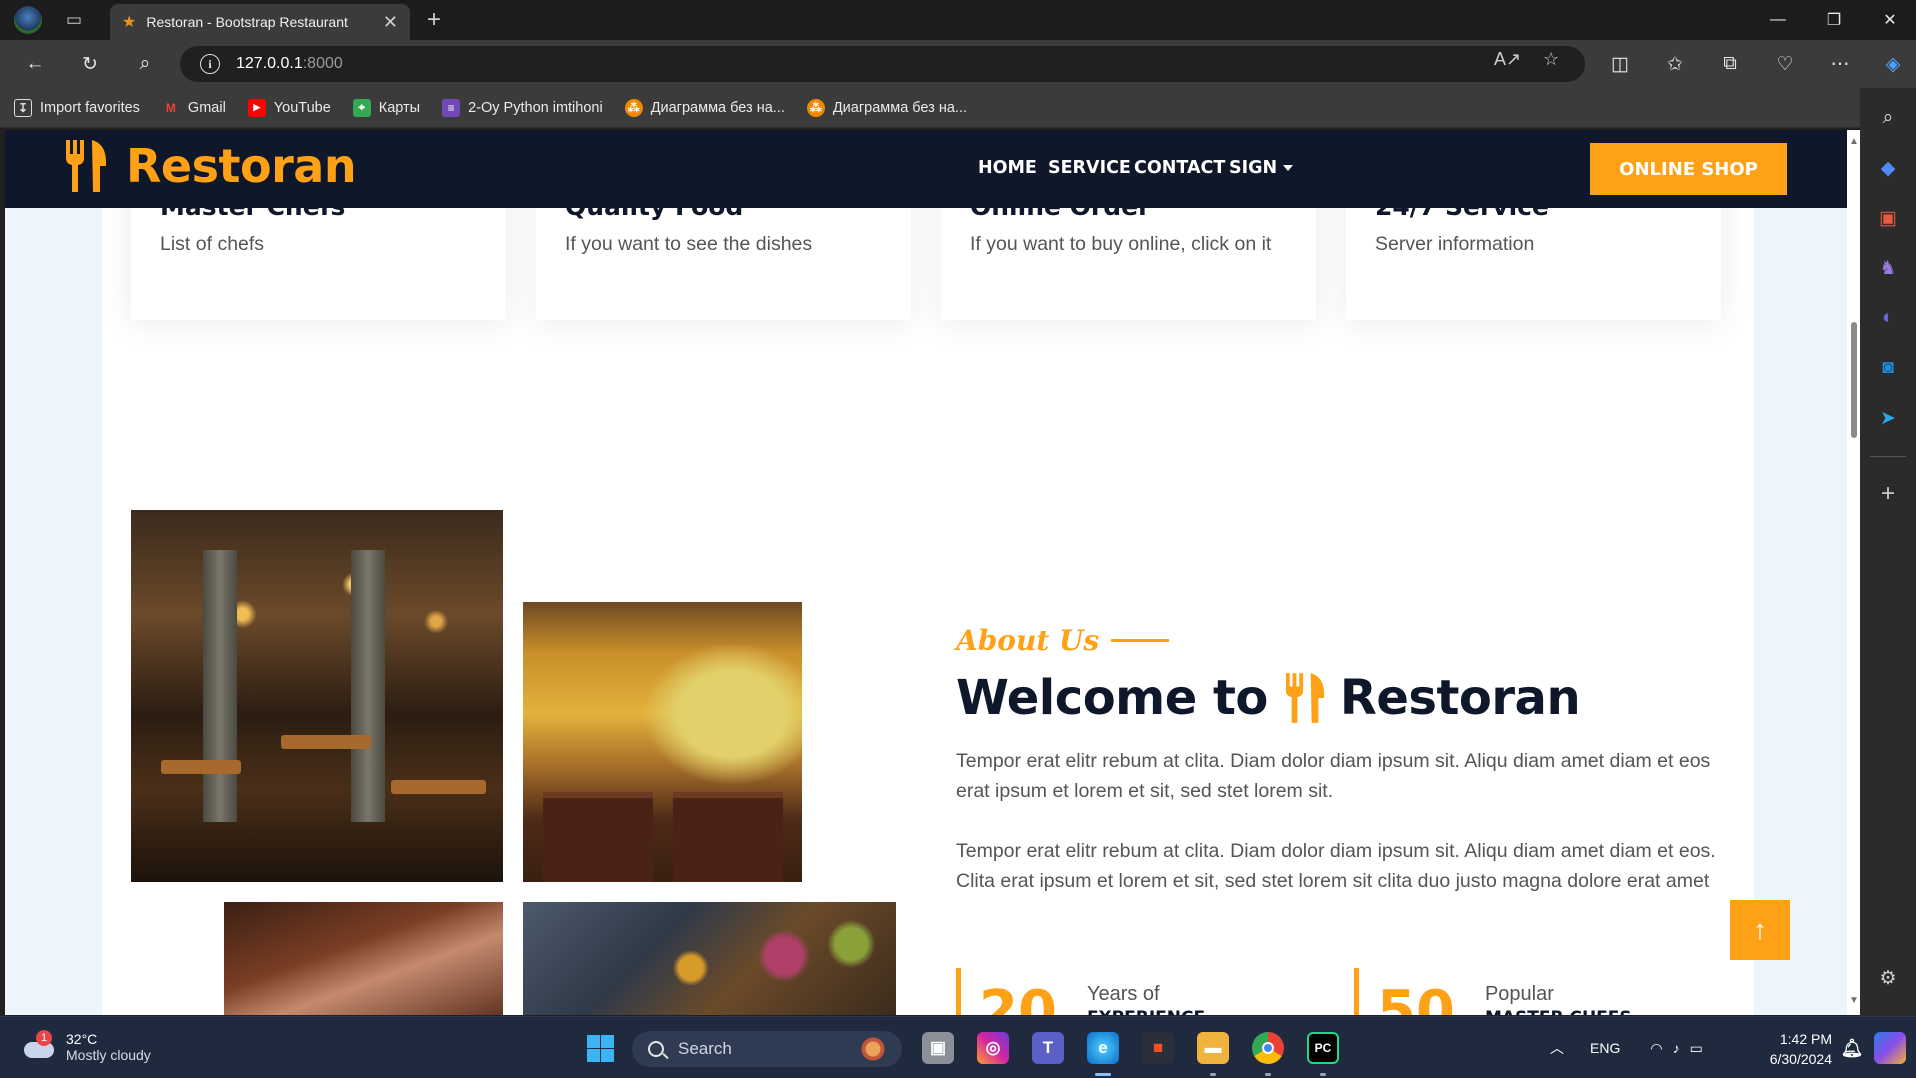 Image resolution: width=1916 pixels, height=1078 pixels. What do you see at coordinates (1805, 1039) in the screenshot?
I see `clock-time: 1:42 PM` at bounding box center [1805, 1039].